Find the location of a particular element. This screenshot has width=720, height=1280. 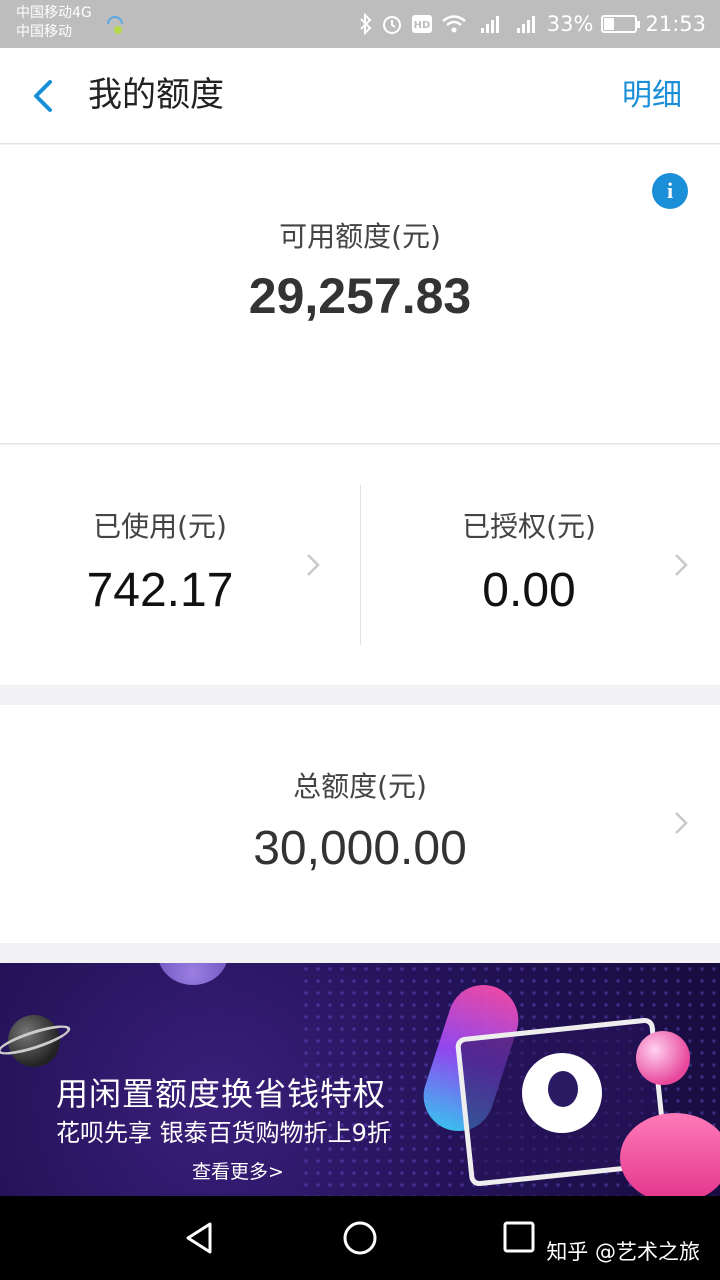

banner-subtitle: 花呗先享 银泰百货购物折上9折 is located at coordinates (223, 1133).